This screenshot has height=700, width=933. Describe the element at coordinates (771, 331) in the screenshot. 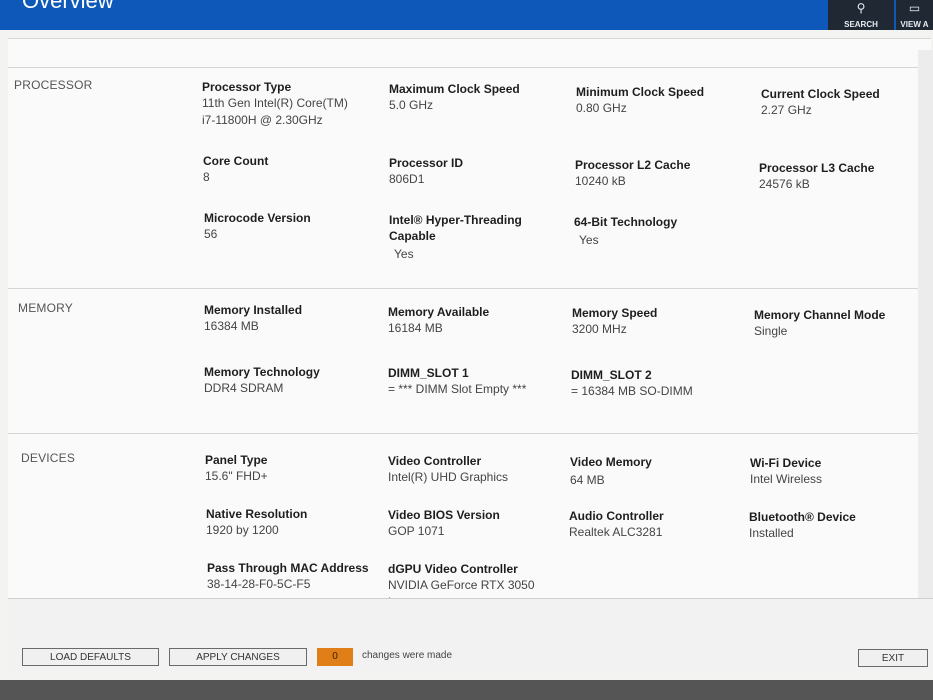

I see `field-value: Single` at that location.